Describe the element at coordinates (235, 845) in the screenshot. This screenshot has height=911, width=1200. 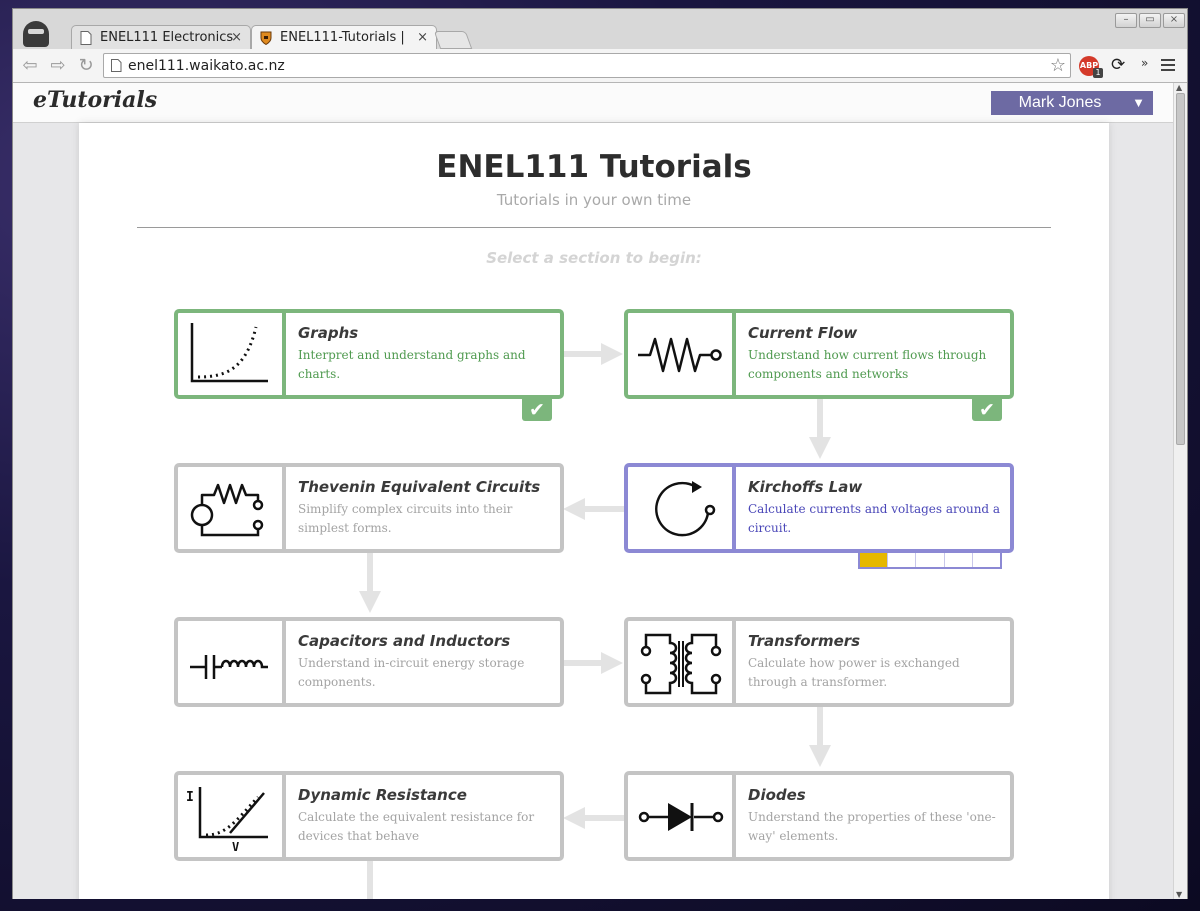
I see `voltage-axis-label: V` at that location.